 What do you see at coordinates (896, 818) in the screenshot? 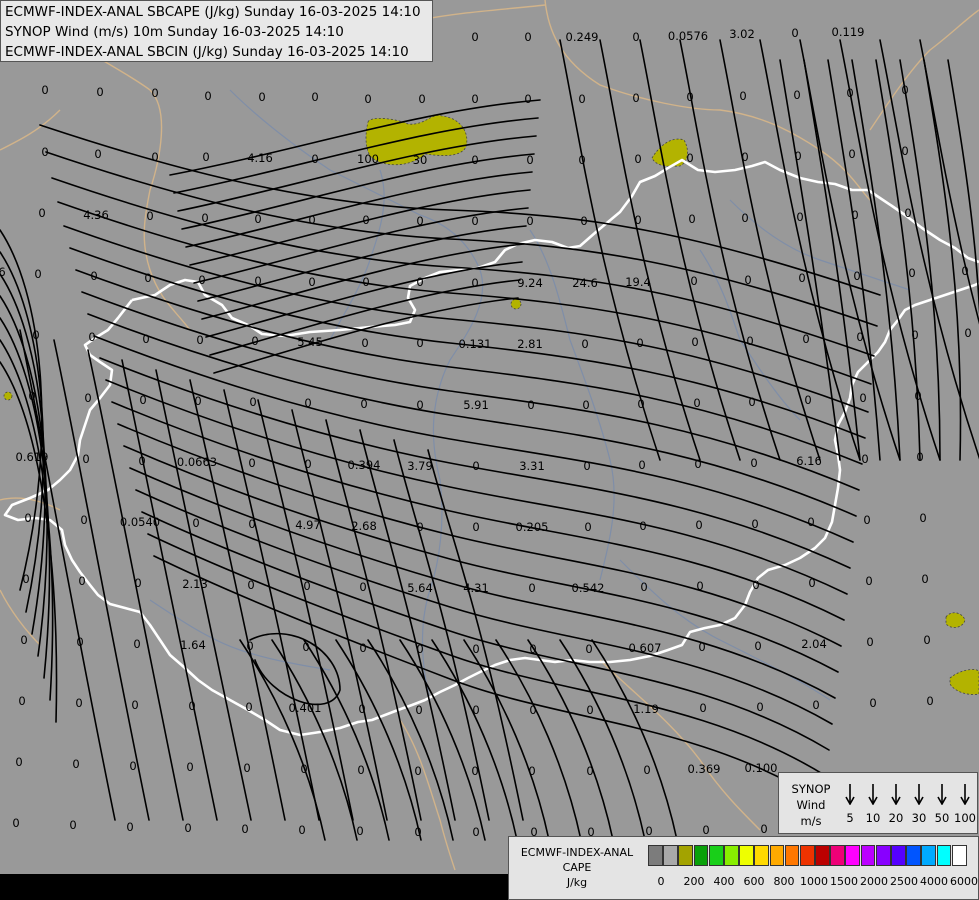
I see `wind-legend-speed: 20` at bounding box center [896, 818].